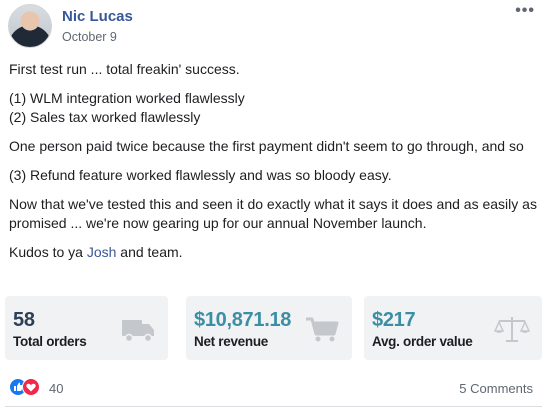 This screenshot has width=545, height=412. I want to click on post-date: October 9, so click(89, 37).